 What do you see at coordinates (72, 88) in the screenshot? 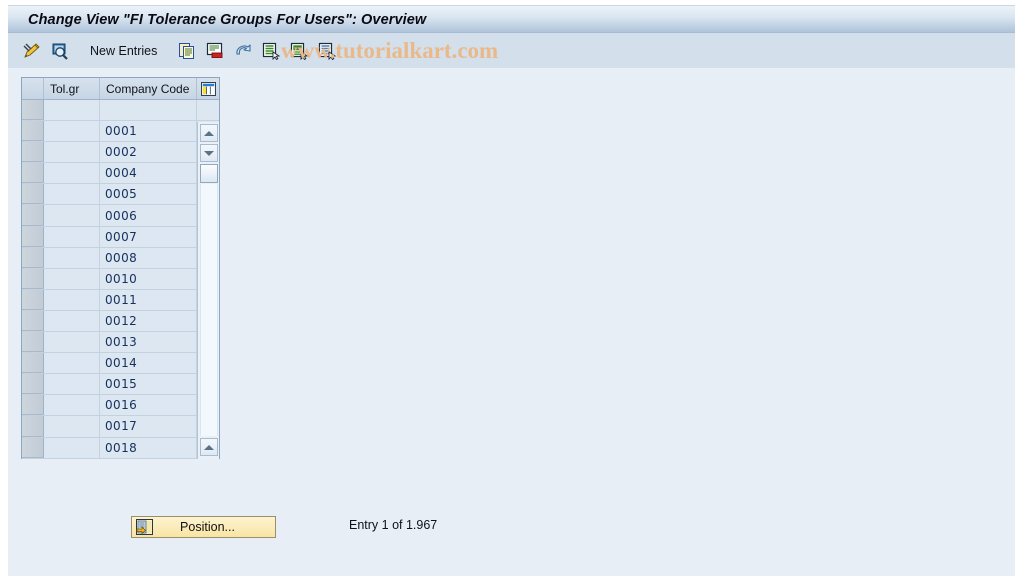
I see `table-header-tol-gr: Tol.gr` at bounding box center [72, 88].